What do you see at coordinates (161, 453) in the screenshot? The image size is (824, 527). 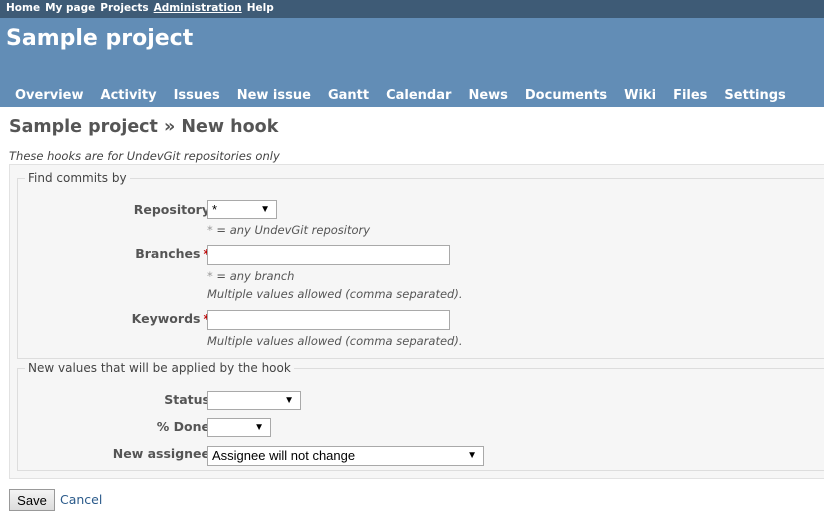 I see `assignee-label: New assignee` at bounding box center [161, 453].